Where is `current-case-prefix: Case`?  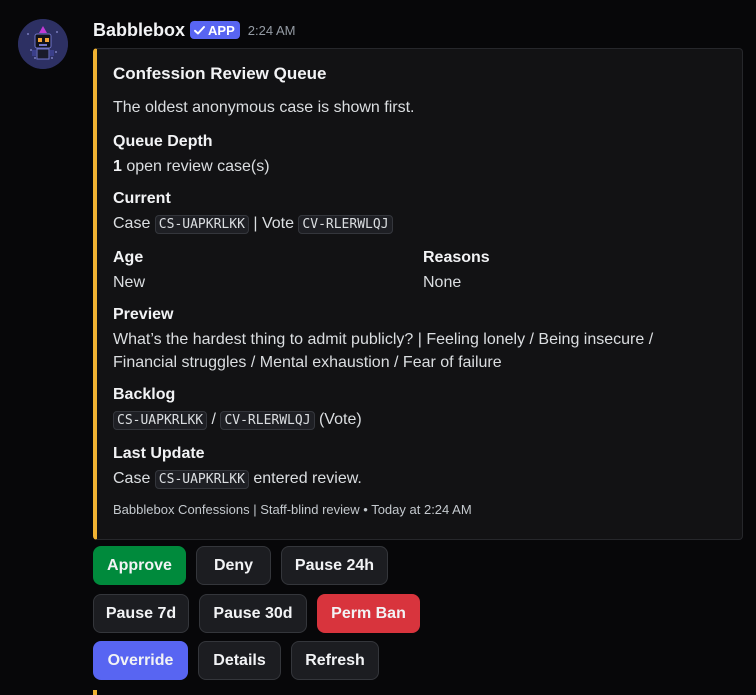 current-case-prefix: Case is located at coordinates (134, 223).